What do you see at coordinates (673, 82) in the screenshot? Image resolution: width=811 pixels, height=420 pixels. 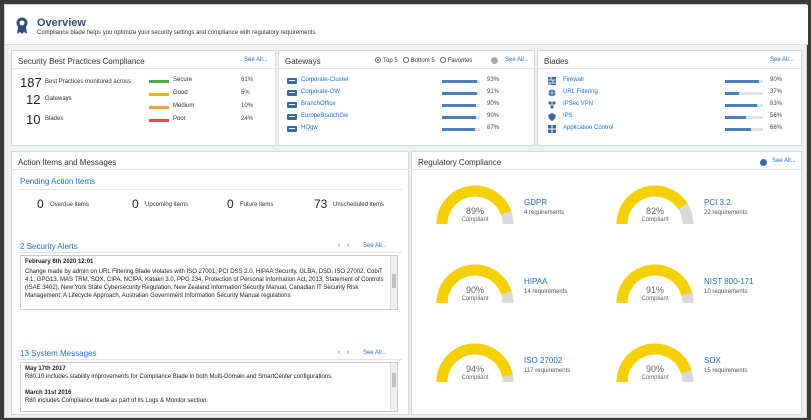 I see `blade-row: Firewall 90%` at bounding box center [673, 82].